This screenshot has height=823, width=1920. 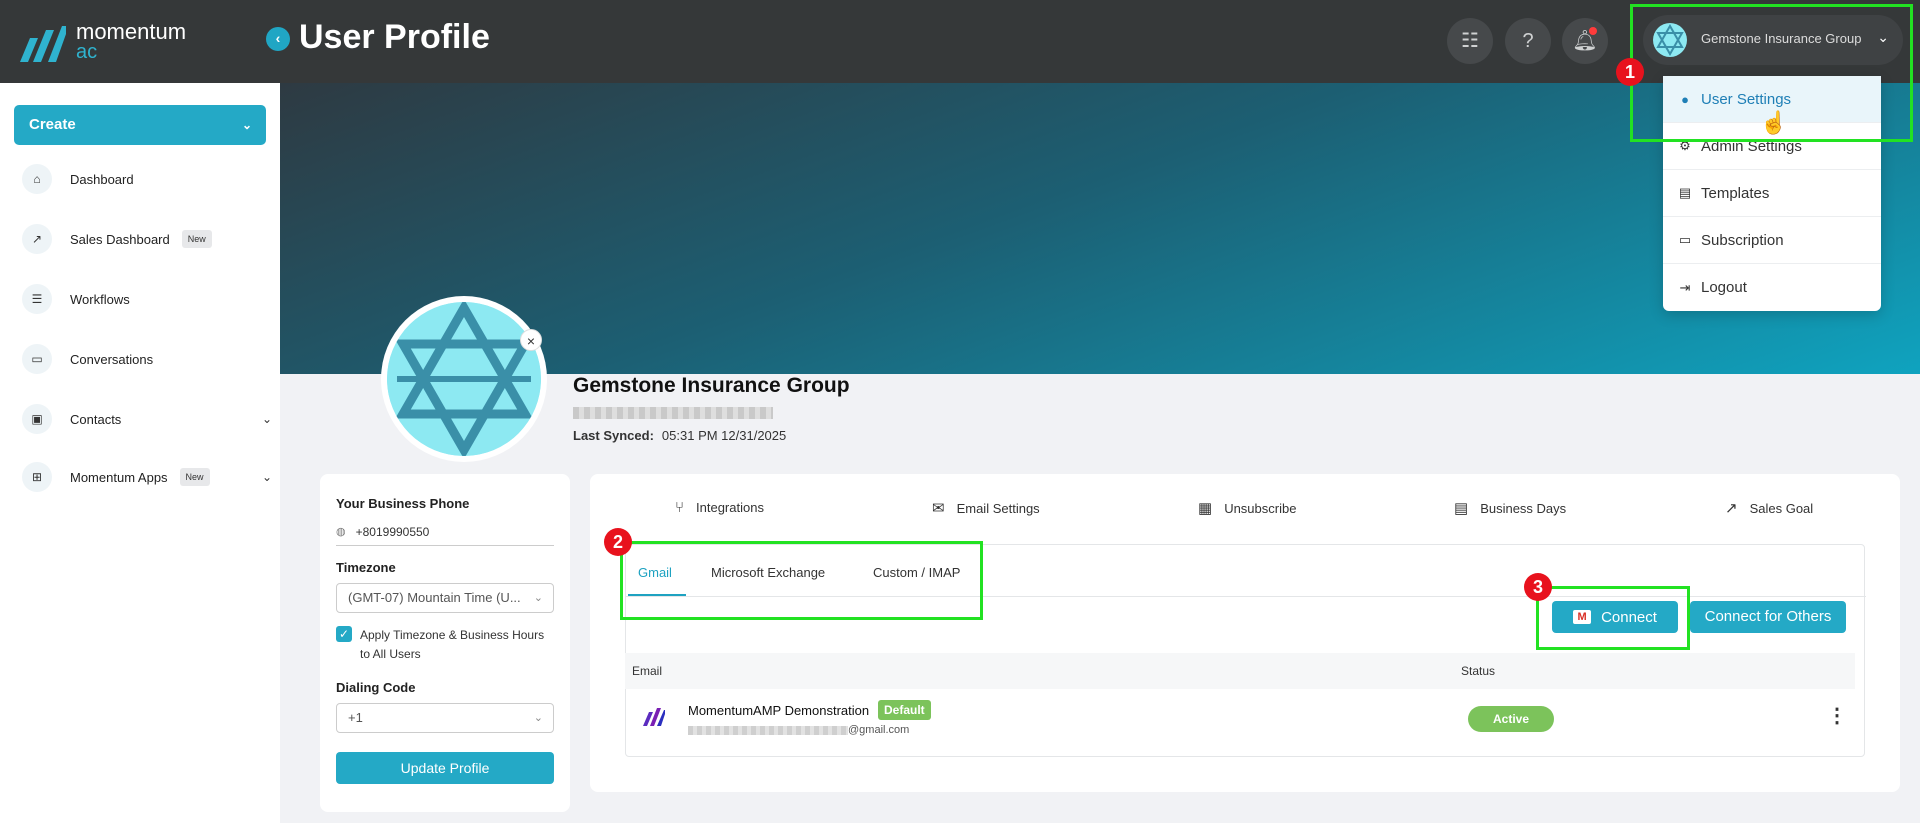 I want to click on tab-label: Email Settings, so click(x=998, y=508).